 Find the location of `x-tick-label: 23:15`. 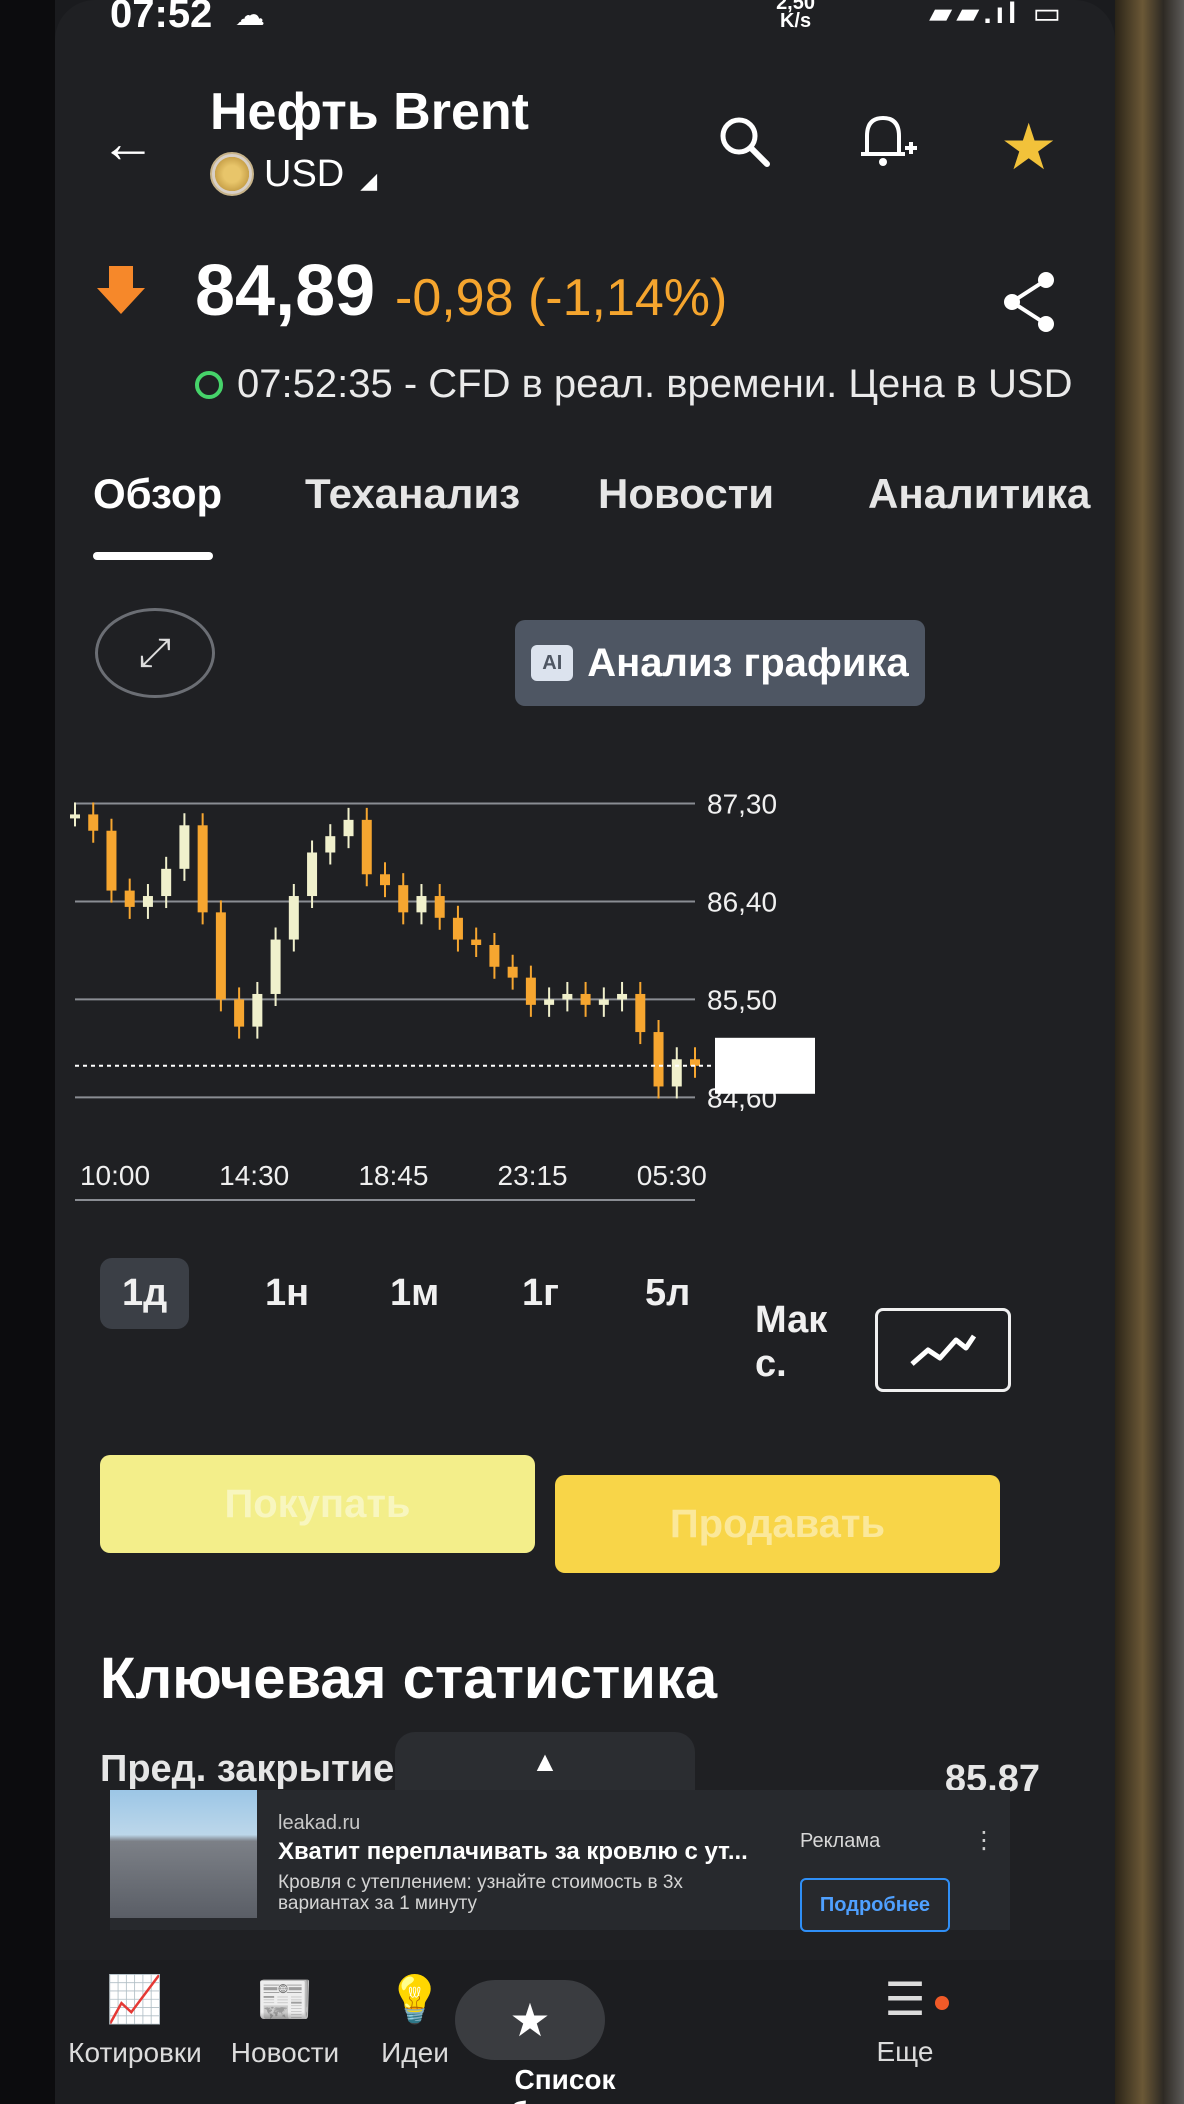

x-tick-label: 23:15 is located at coordinates (533, 1175).